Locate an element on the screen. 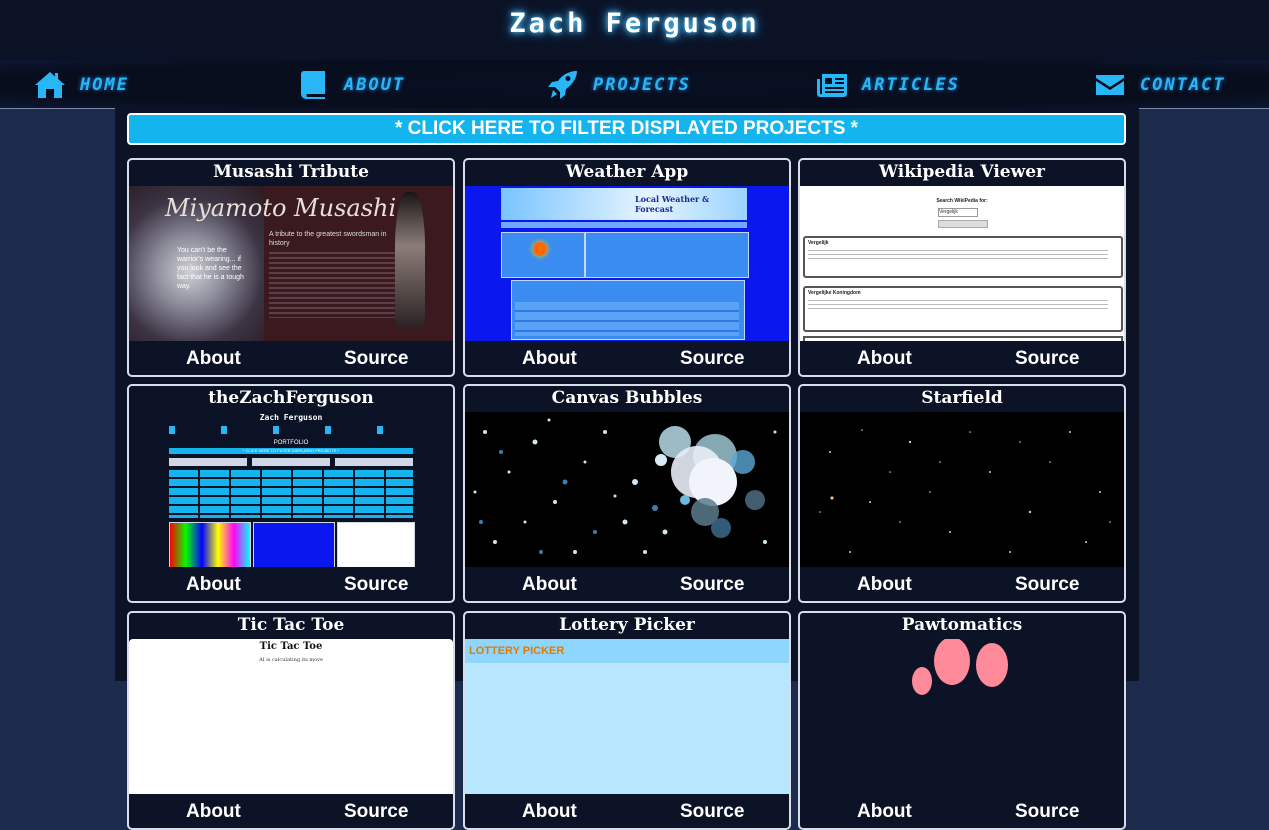 The height and width of the screenshot is (830, 1269). nav-about: ABOUT is located at coordinates (351, 85).